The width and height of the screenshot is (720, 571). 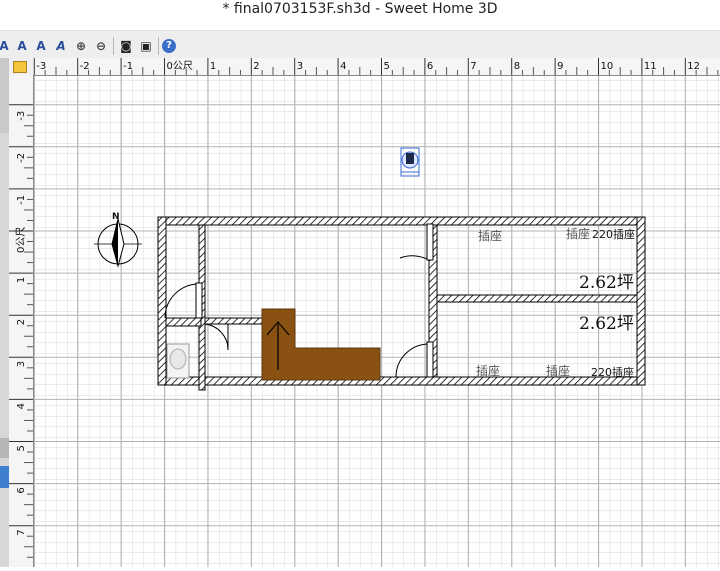 I want to click on ruler-label: -3, so click(x=21, y=116).